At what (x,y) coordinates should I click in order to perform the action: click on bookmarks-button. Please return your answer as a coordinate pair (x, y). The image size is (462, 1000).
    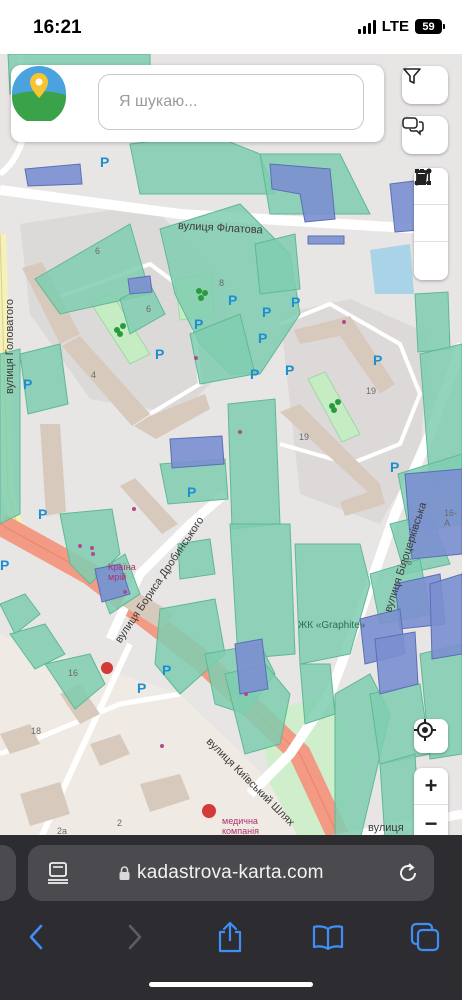
    Looking at the image, I should click on (328, 937).